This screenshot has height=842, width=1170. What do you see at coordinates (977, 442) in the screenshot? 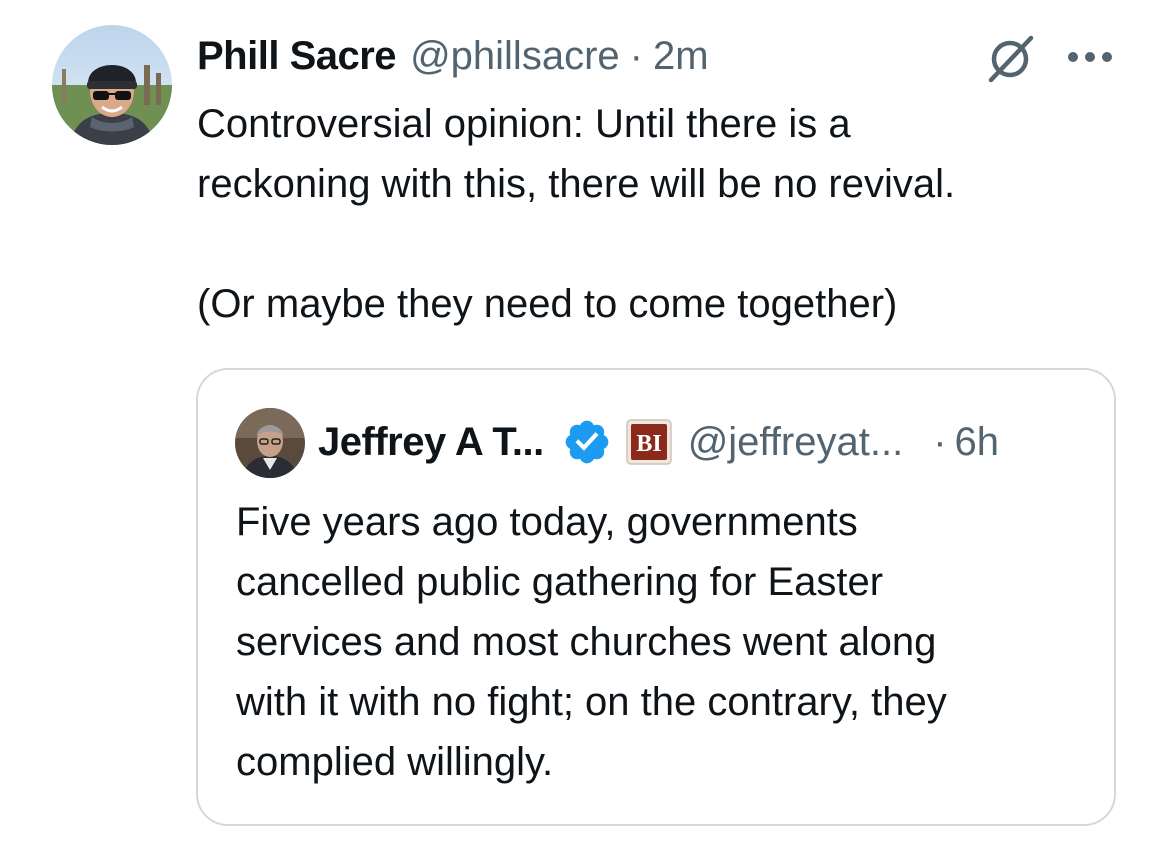
I see `quoted-tweet-timestamp: 6h` at bounding box center [977, 442].